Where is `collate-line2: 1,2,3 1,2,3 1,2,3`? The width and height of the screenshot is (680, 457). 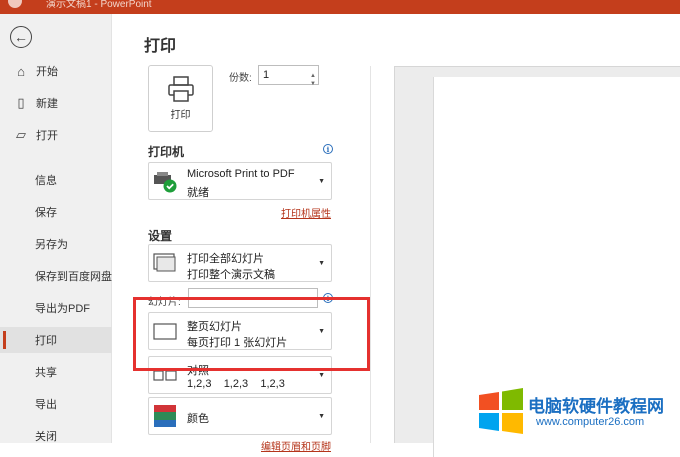 collate-line2: 1,2,3 1,2,3 1,2,3 is located at coordinates (236, 384).